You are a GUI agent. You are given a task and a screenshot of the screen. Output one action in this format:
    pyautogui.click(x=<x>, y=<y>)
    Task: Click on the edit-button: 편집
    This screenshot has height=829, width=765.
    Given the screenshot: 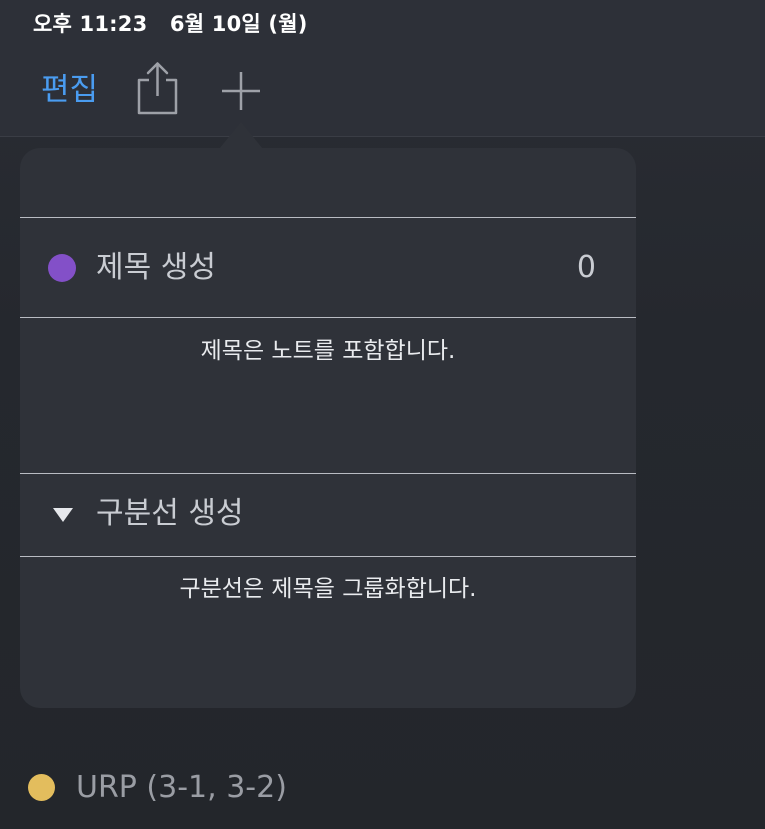 What is the action you would take?
    pyautogui.click(x=69, y=90)
    